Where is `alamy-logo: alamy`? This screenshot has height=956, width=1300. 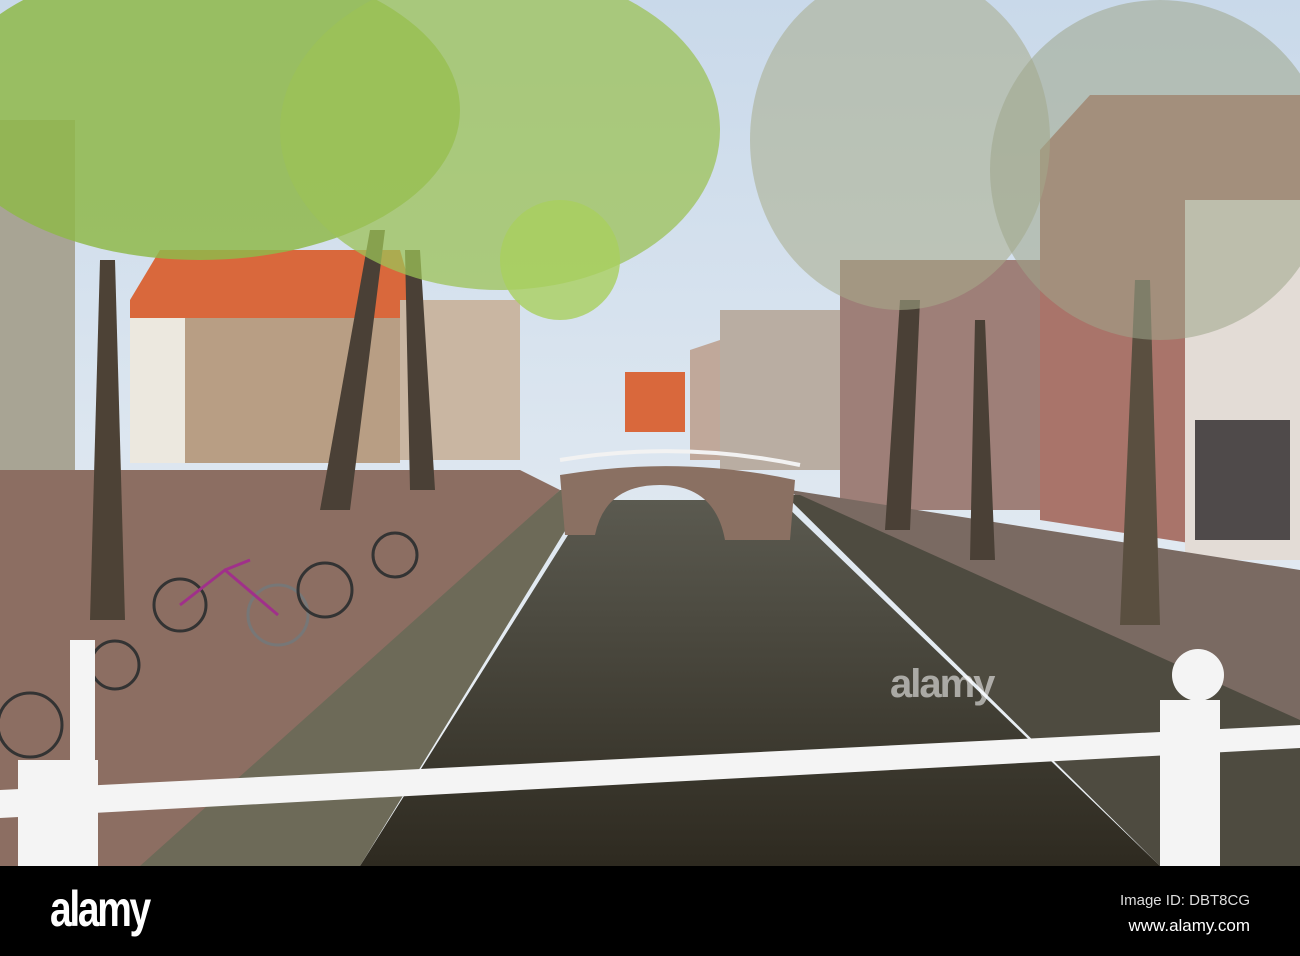 alamy-logo: alamy is located at coordinates (100, 909).